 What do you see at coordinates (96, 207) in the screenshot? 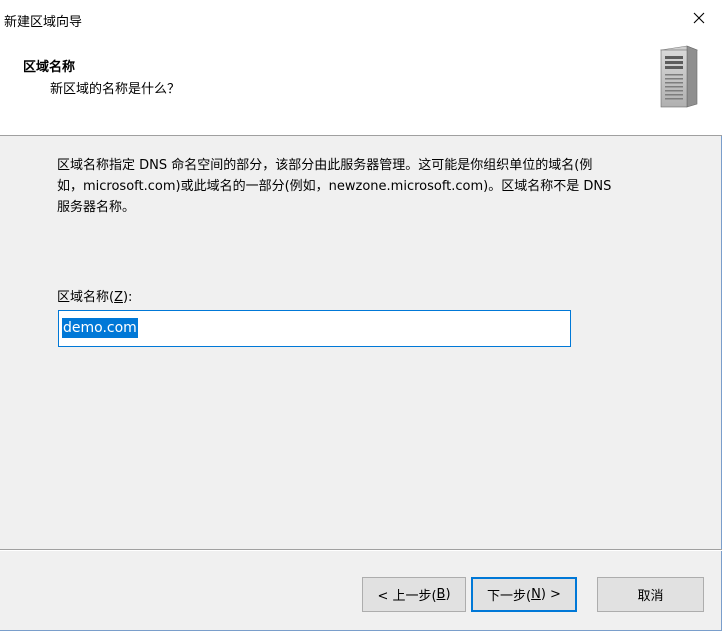
I see `description-line: 服务器名称。` at bounding box center [96, 207].